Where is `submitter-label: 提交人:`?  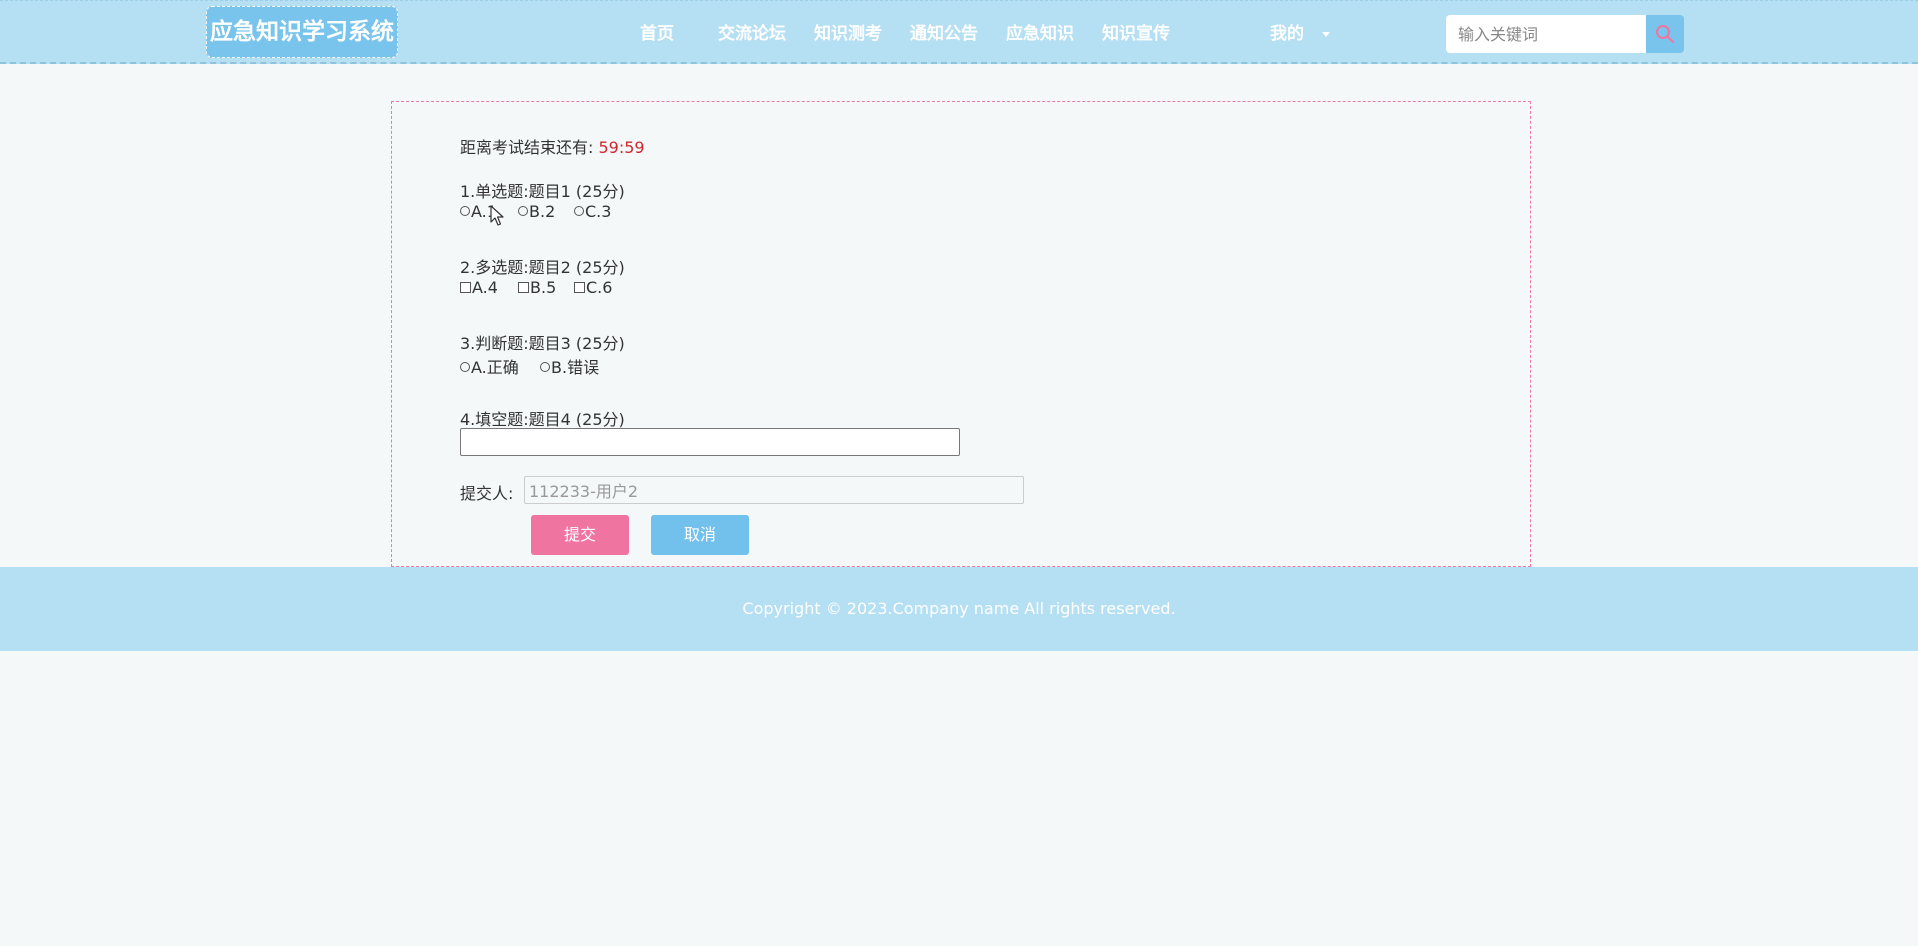 submitter-label: 提交人: is located at coordinates (487, 493).